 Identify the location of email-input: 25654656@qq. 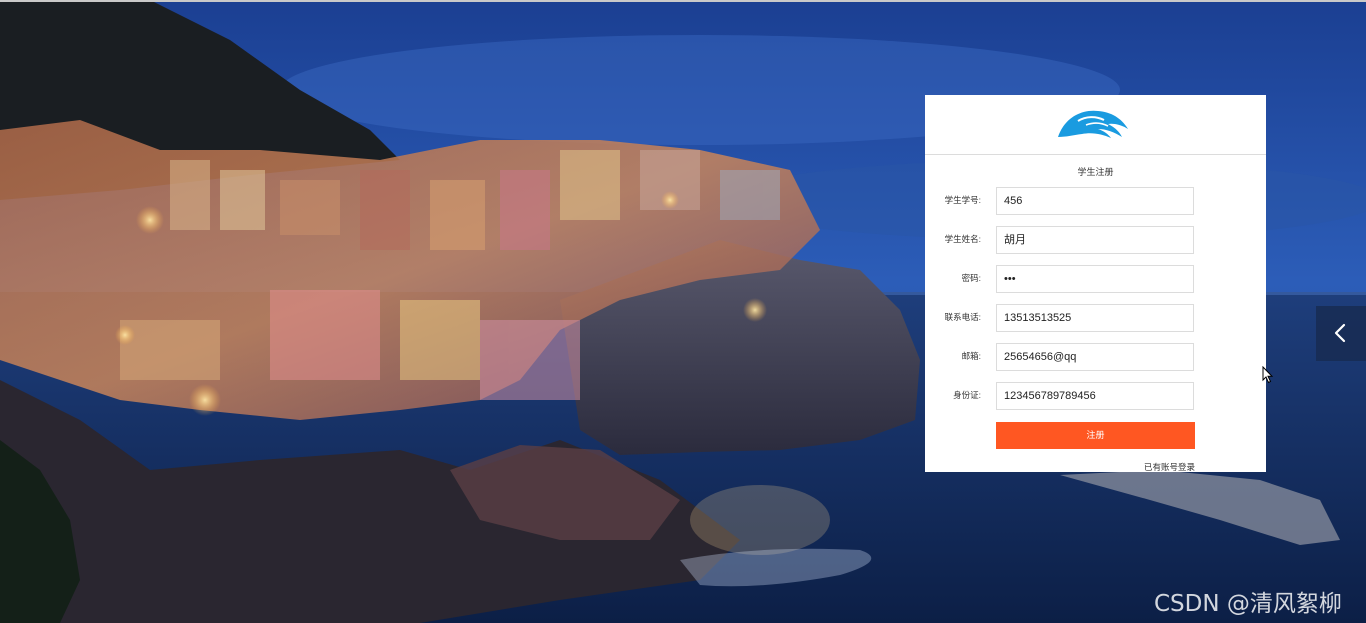
(1095, 357).